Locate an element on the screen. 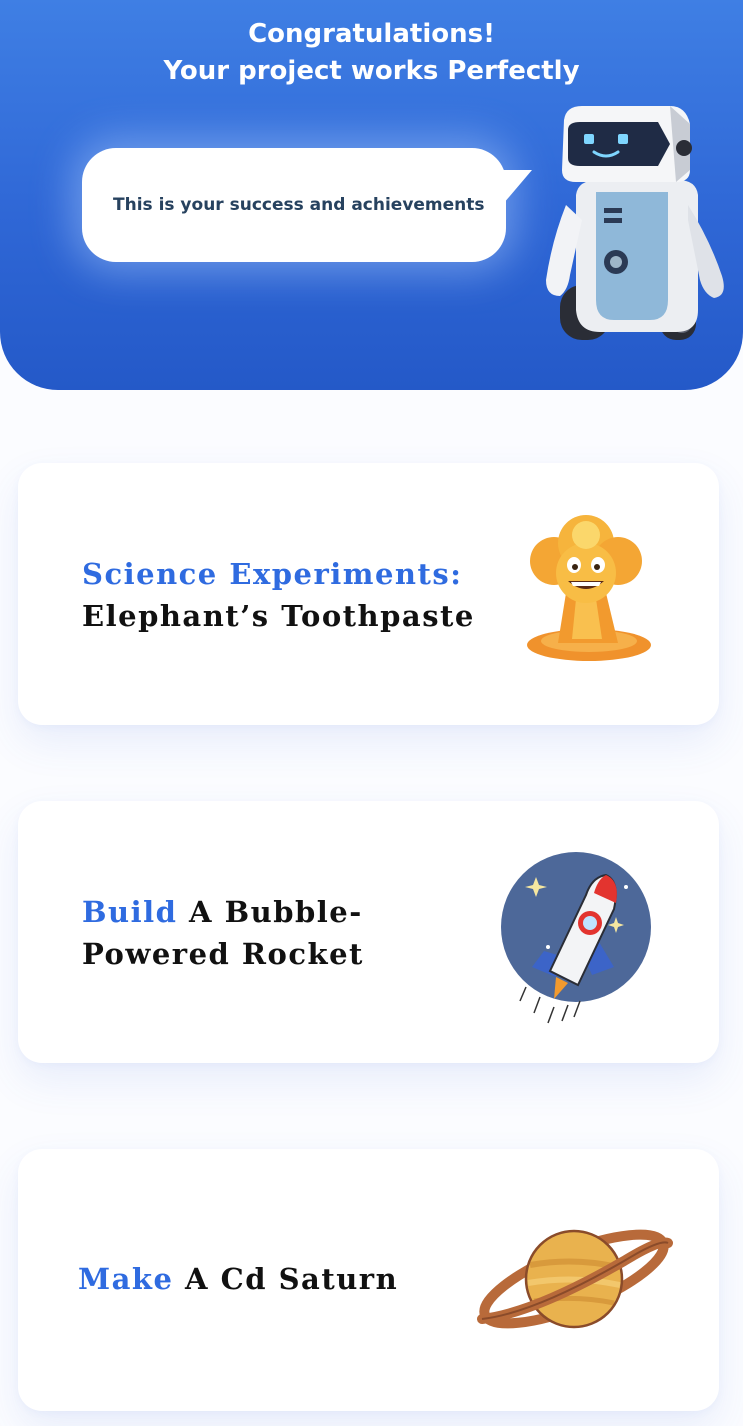 This screenshot has width=743, height=1426. card-title-accent: Make is located at coordinates (126, 1279).